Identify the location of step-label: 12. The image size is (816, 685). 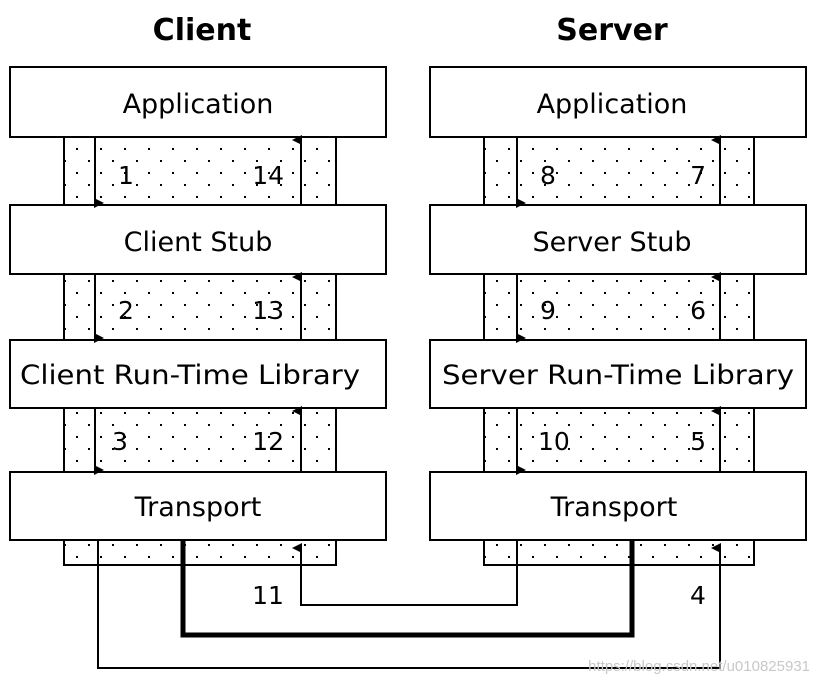
(268, 441).